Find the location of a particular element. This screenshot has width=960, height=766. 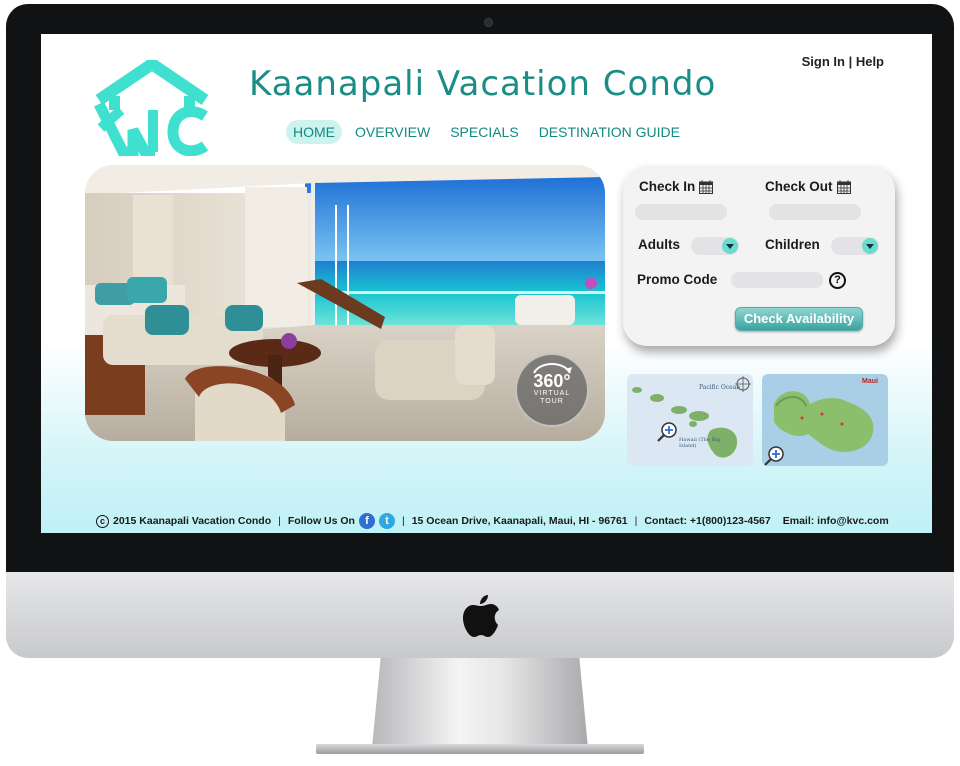

check-out-label: Check Out is located at coordinates (808, 186).